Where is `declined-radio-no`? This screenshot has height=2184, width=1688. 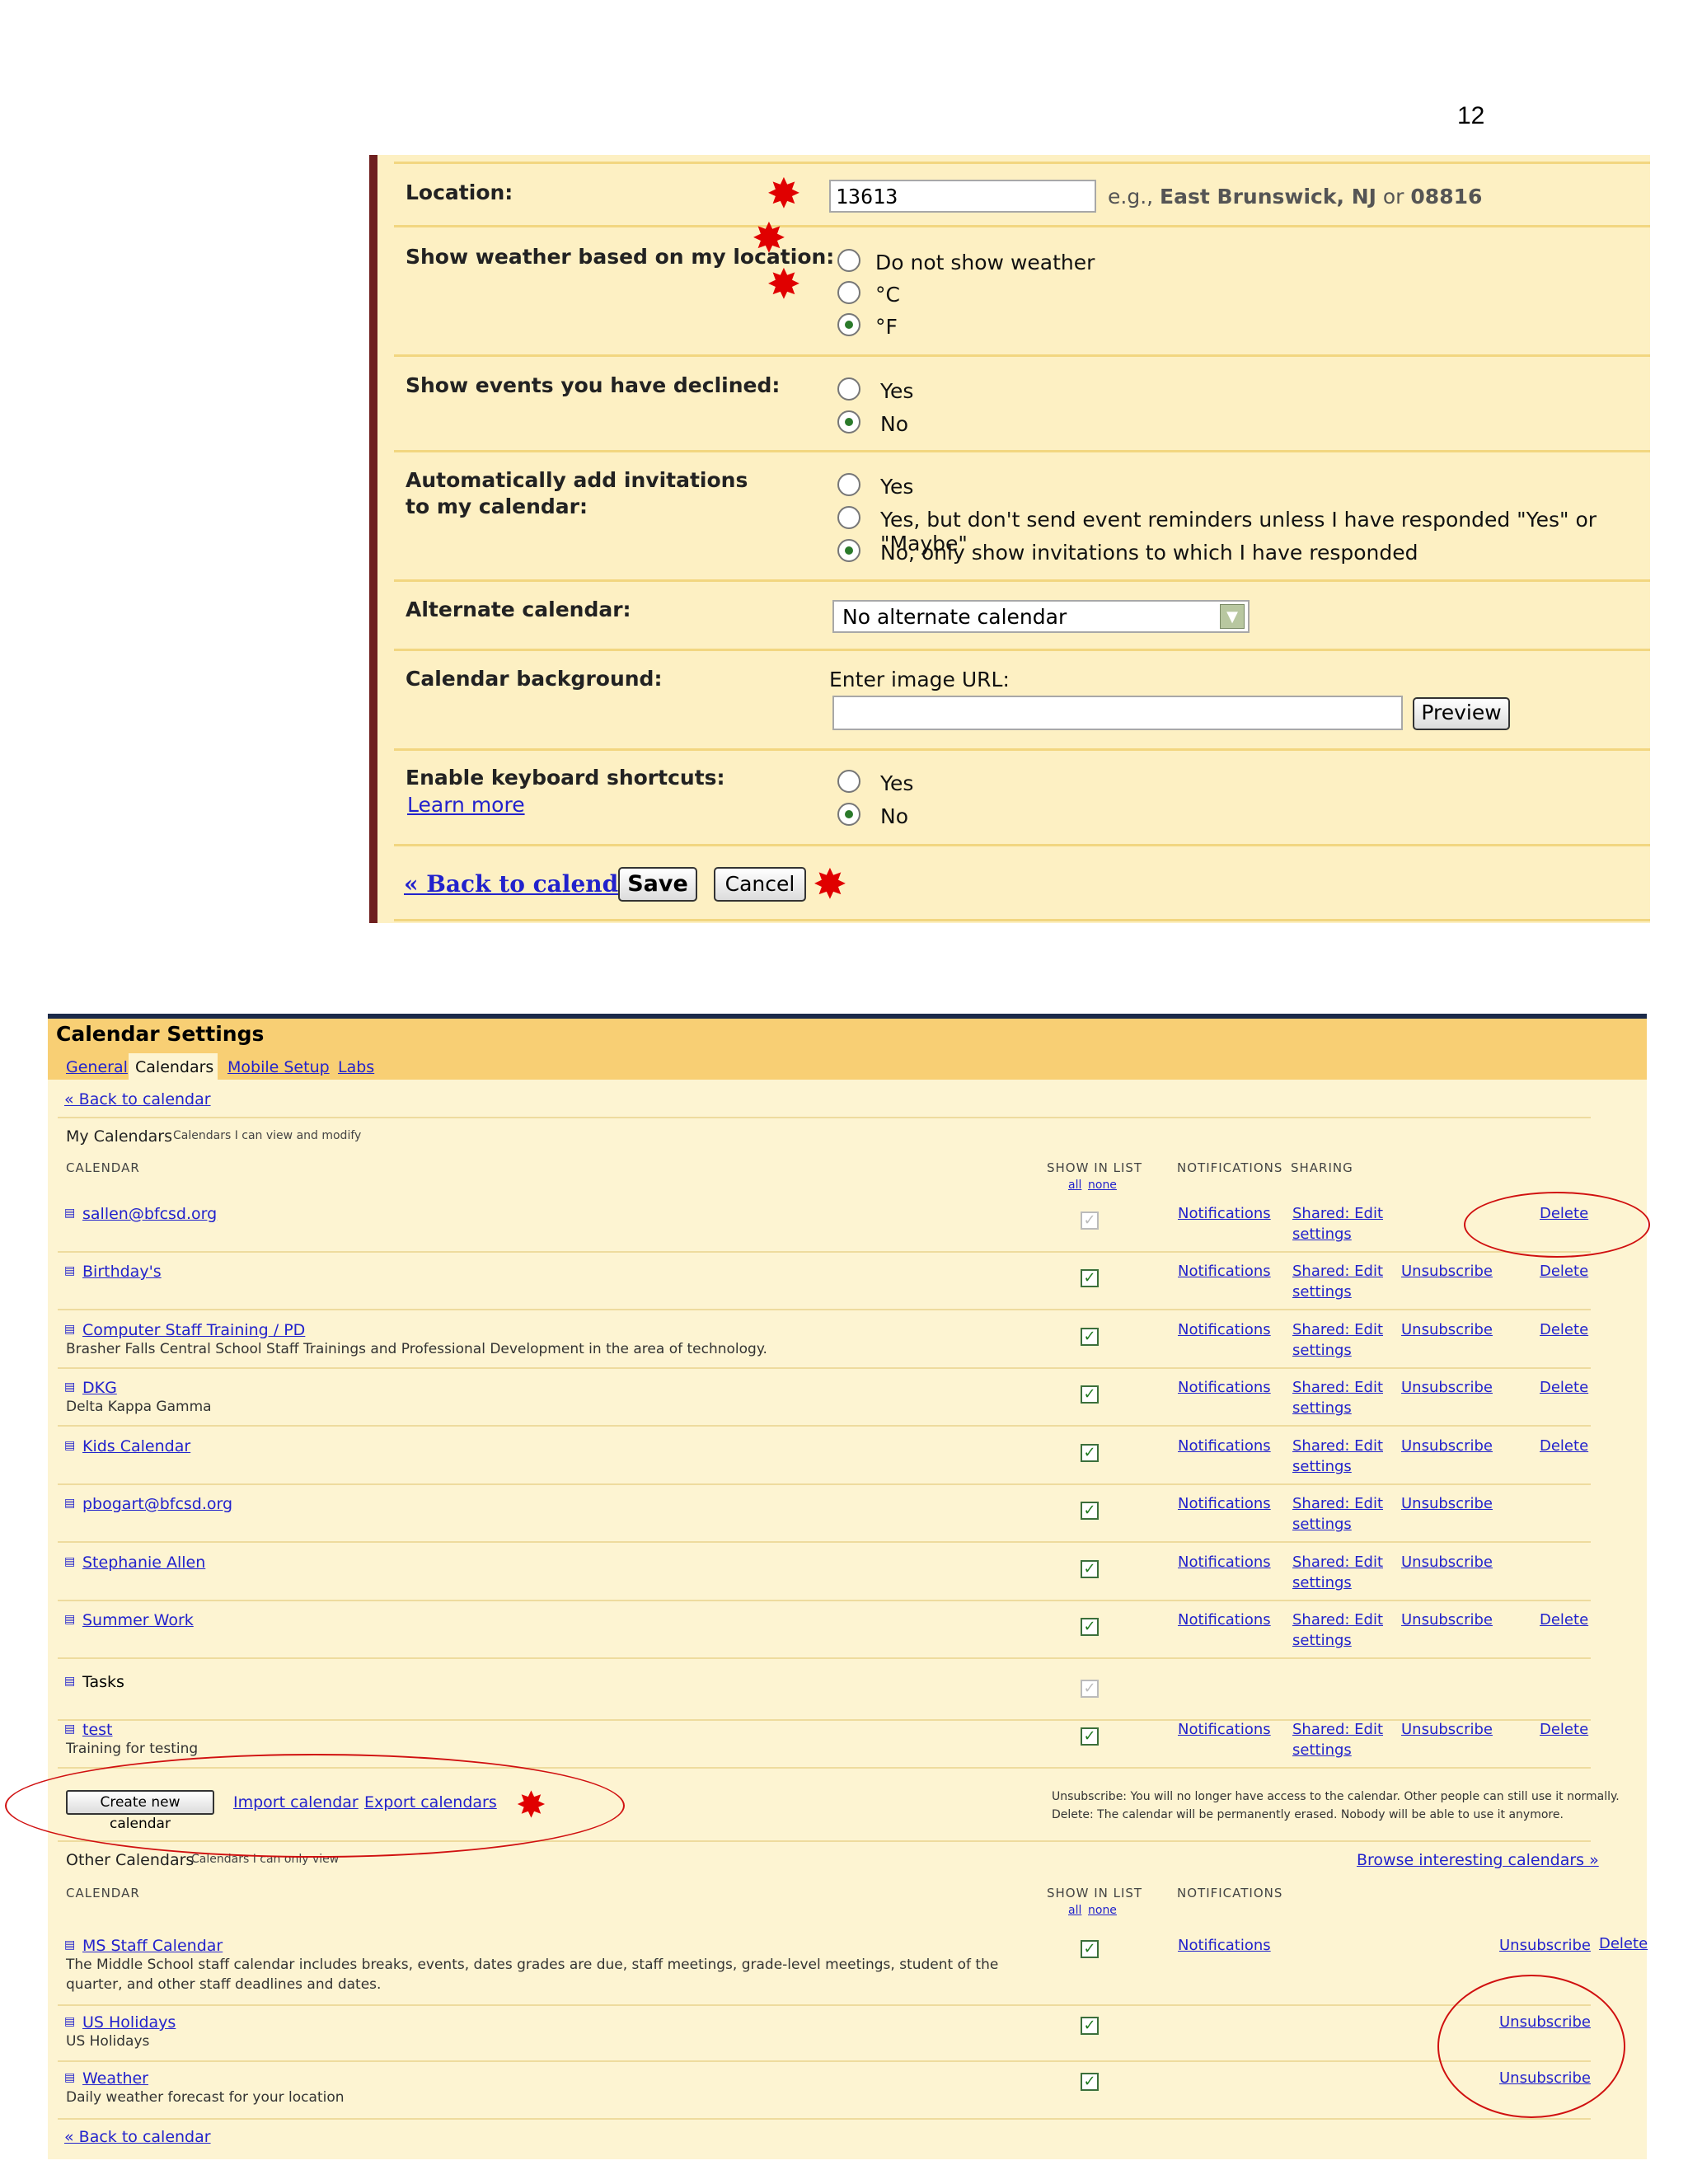 declined-radio-no is located at coordinates (849, 422).